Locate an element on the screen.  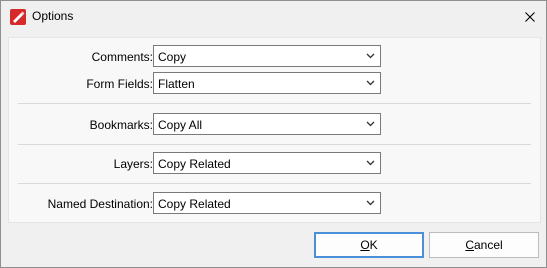
bookmarks-row: Bookmarks: Copy All is located at coordinates (274, 125).